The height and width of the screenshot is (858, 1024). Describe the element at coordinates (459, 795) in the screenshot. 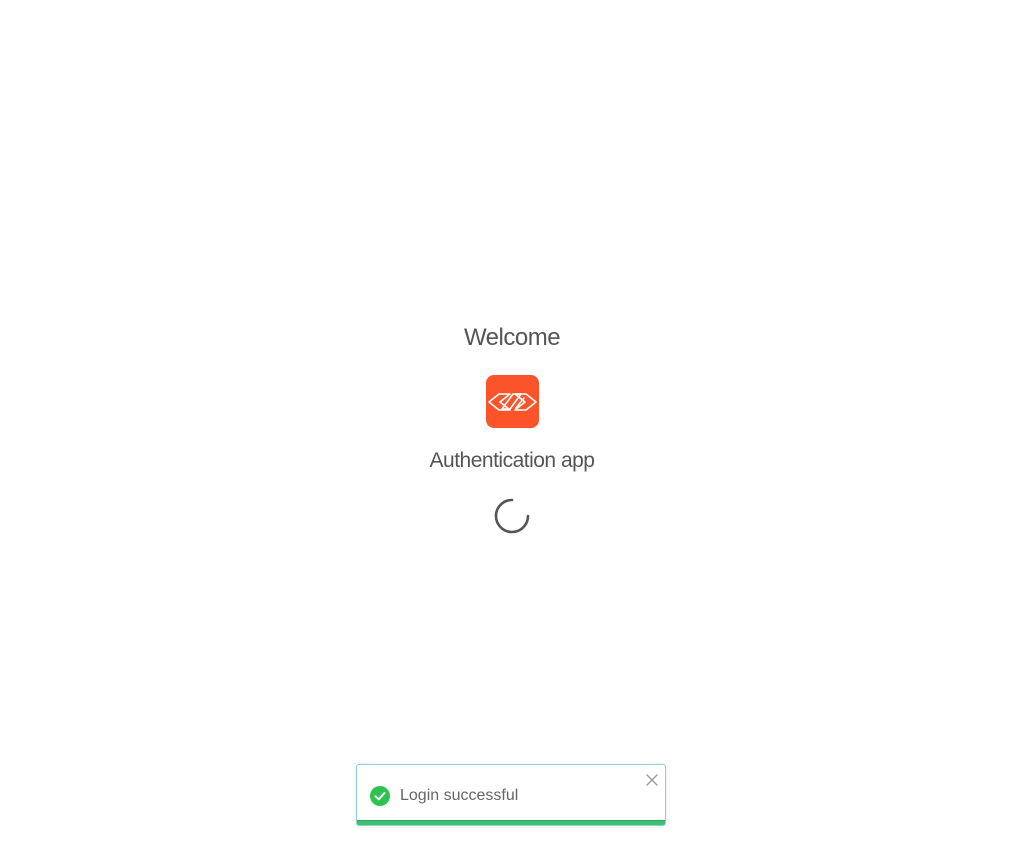

I see `toast-message: Login successful` at that location.